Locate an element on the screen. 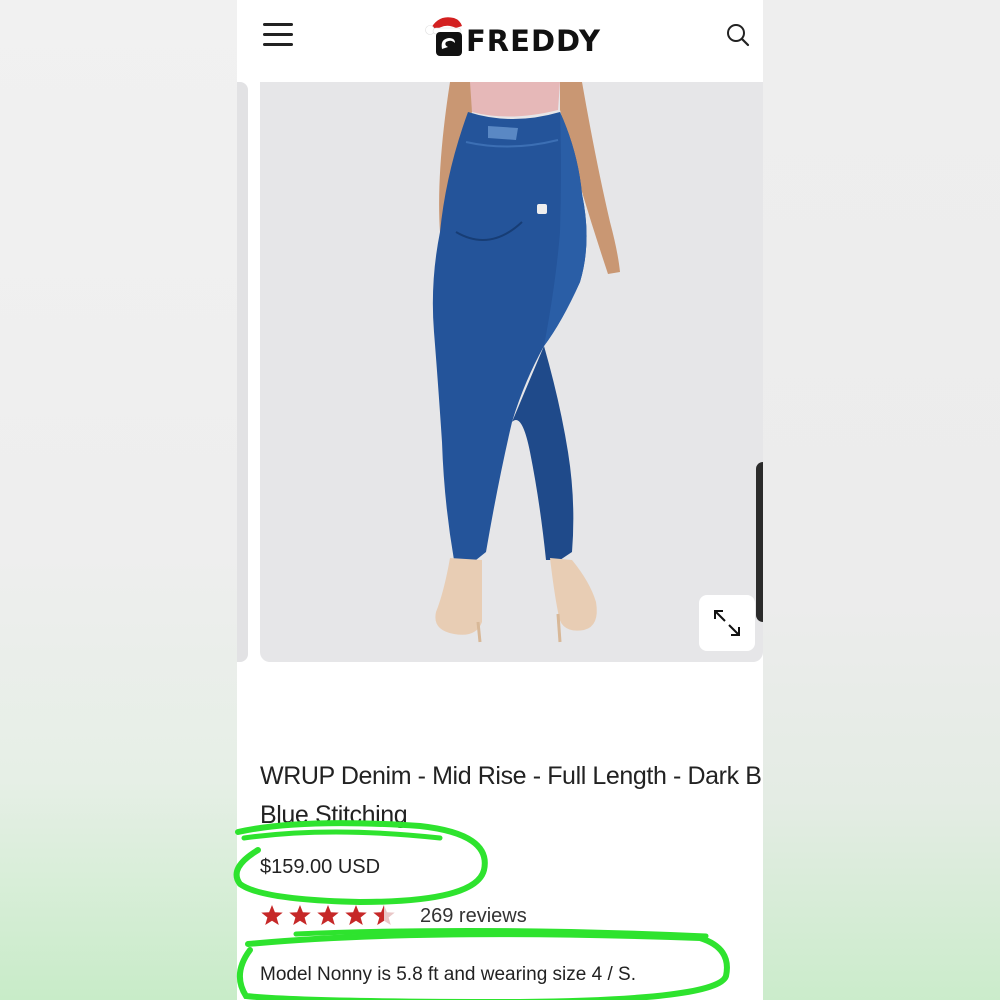 The width and height of the screenshot is (1000, 1000). product-rating: 269 reviews is located at coordinates (410, 916).